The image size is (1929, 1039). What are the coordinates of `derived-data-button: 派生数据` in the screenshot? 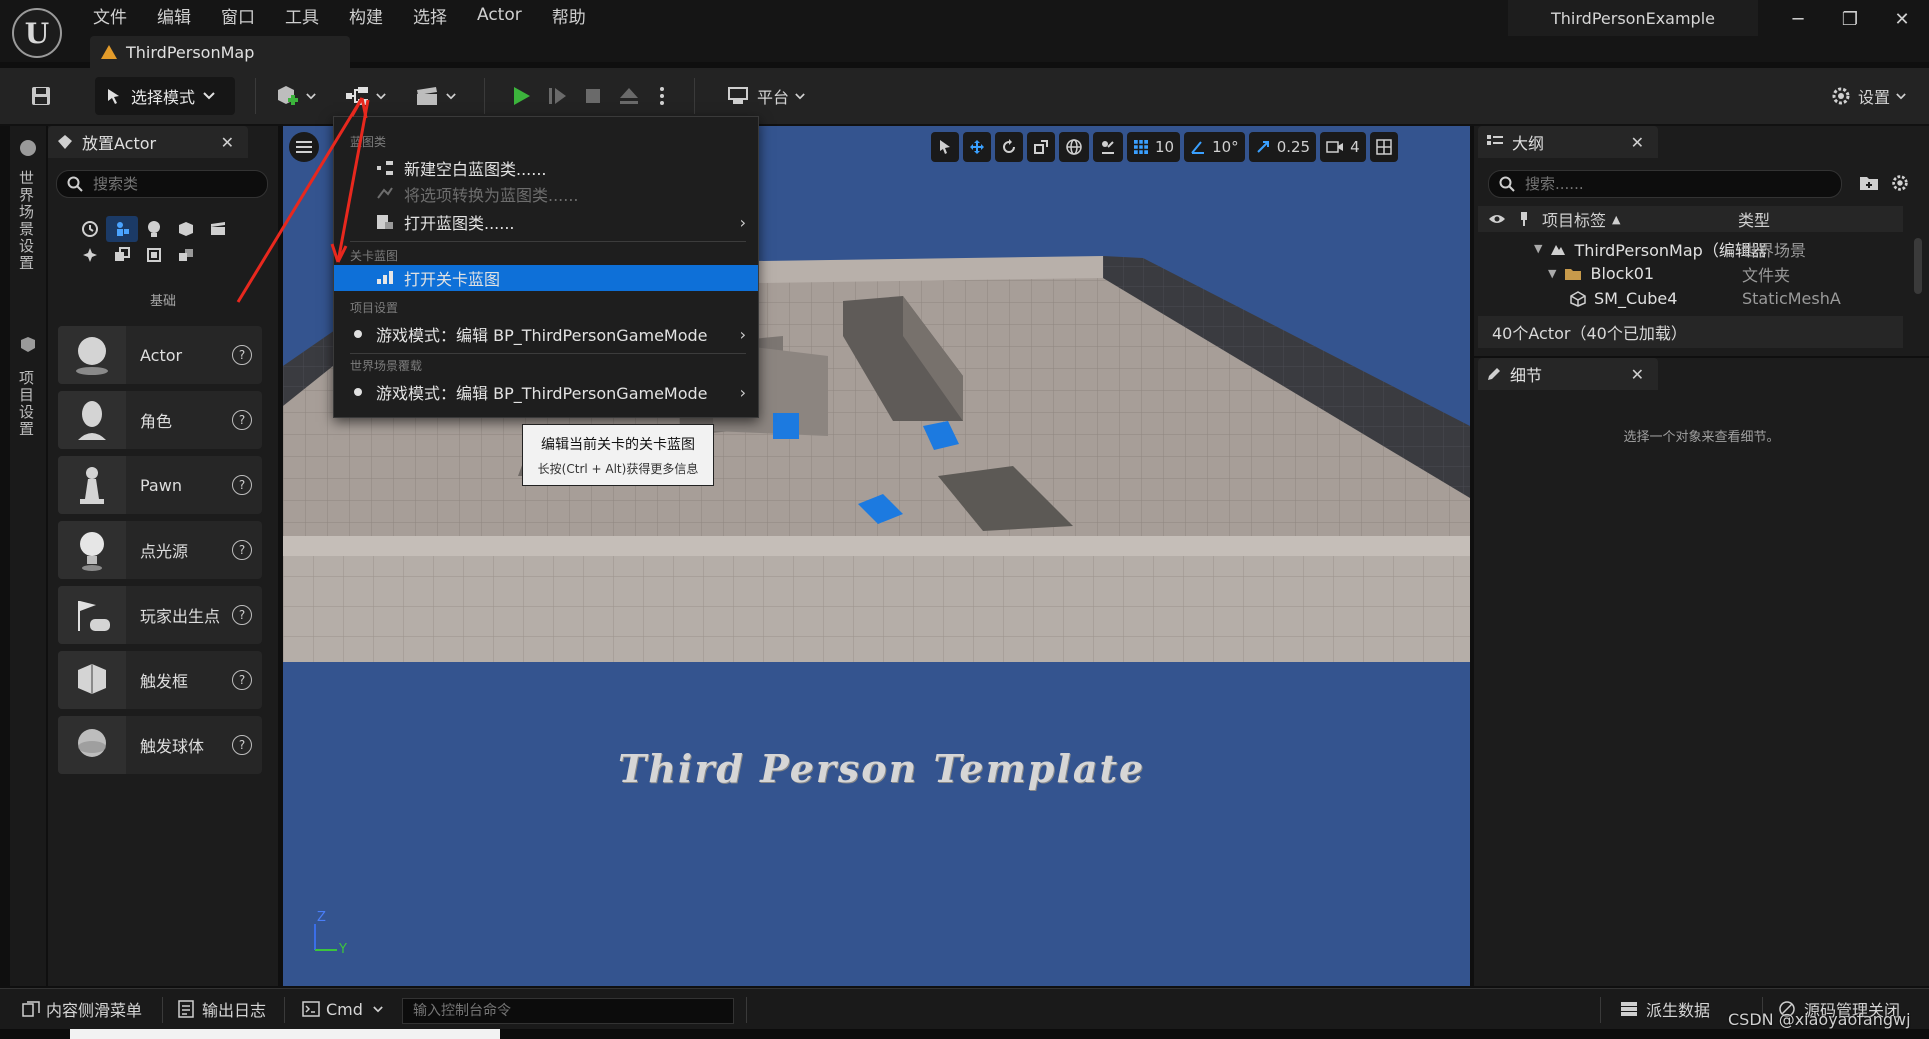 It's located at (1665, 1009).